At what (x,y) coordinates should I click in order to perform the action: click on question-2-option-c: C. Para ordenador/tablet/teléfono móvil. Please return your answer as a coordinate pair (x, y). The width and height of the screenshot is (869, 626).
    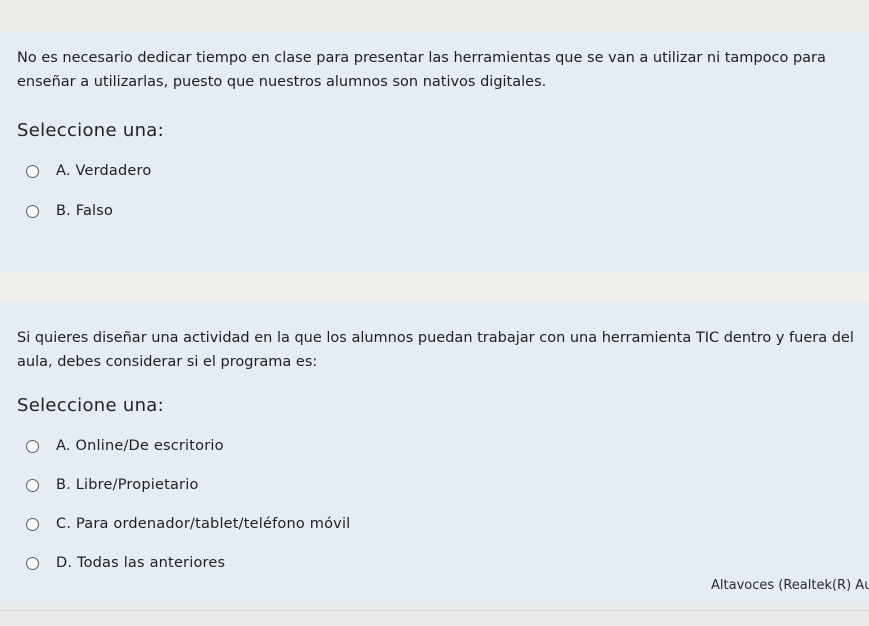
    Looking at the image, I should click on (188, 524).